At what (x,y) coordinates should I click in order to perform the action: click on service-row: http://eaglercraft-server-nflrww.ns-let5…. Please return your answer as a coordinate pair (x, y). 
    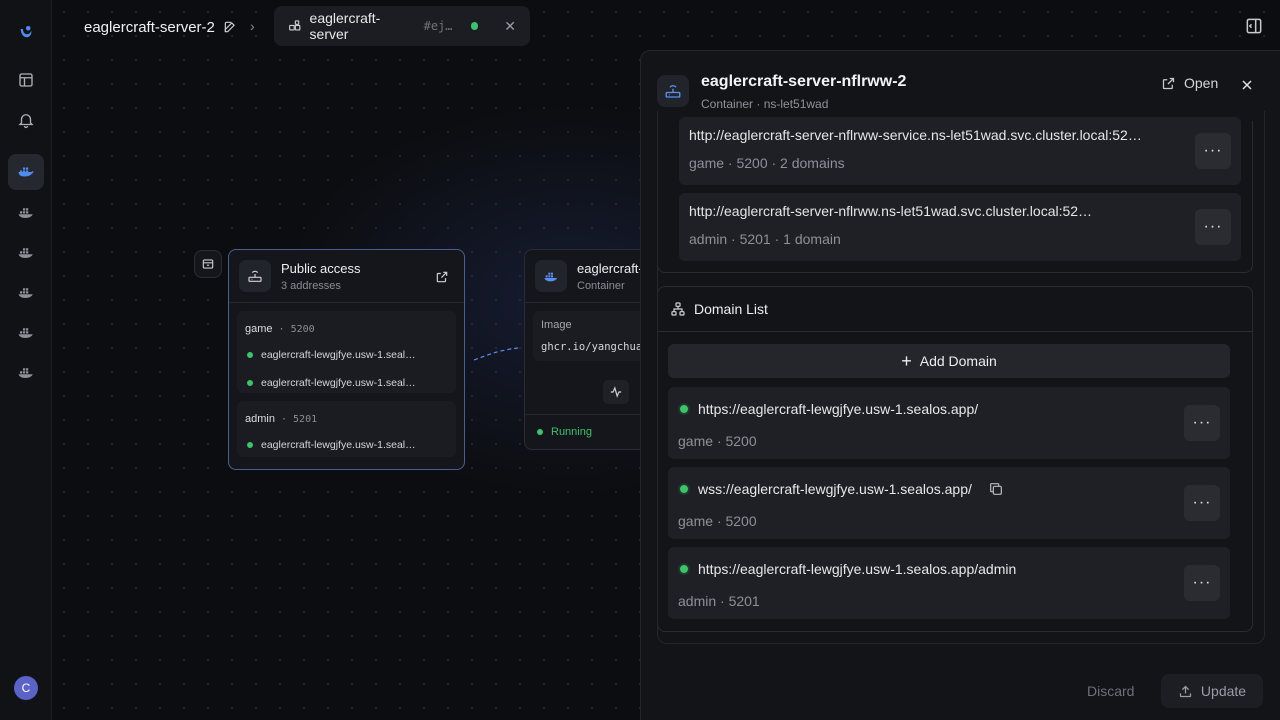
    Looking at the image, I should click on (960, 227).